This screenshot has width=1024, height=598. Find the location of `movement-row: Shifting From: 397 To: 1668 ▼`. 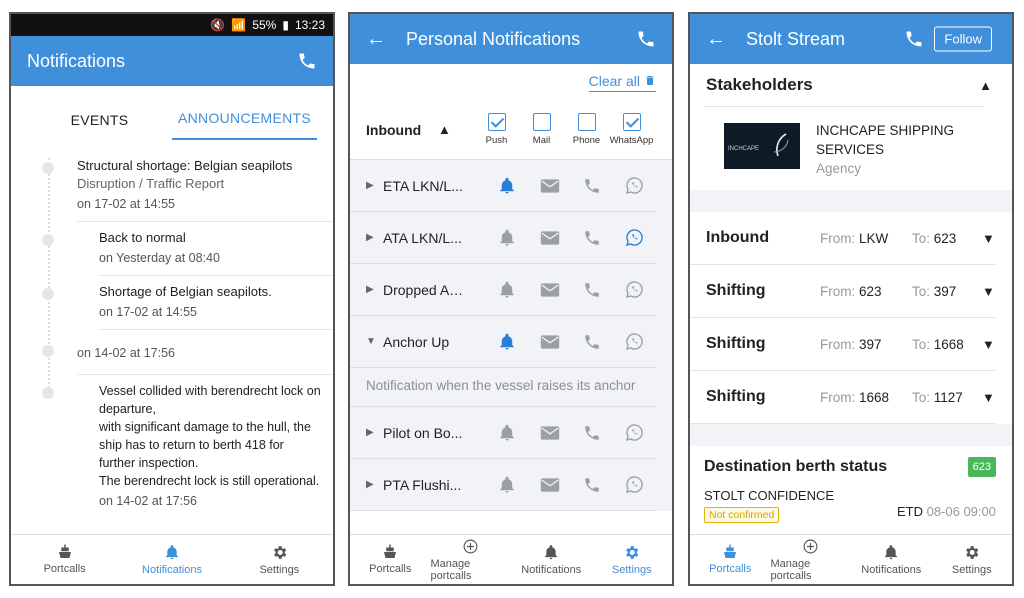

movement-row: Shifting From: 397 To: 1668 ▼ is located at coordinates (843, 344).